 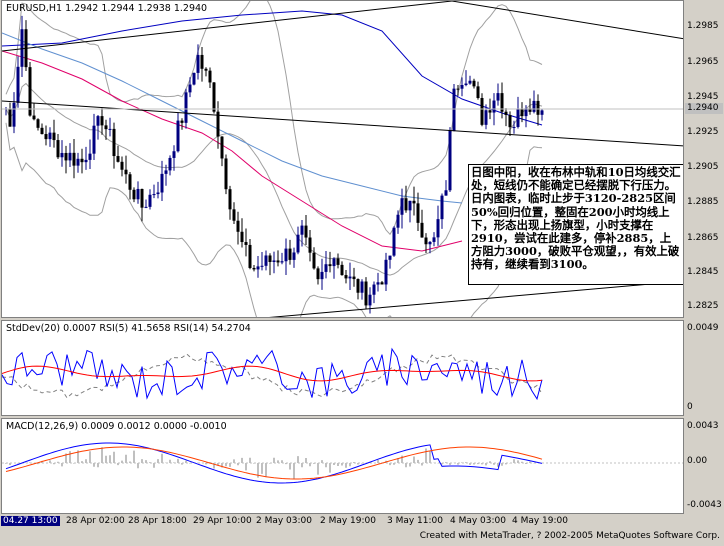 I want to click on price-axis-label: 1.2905, so click(x=703, y=167).